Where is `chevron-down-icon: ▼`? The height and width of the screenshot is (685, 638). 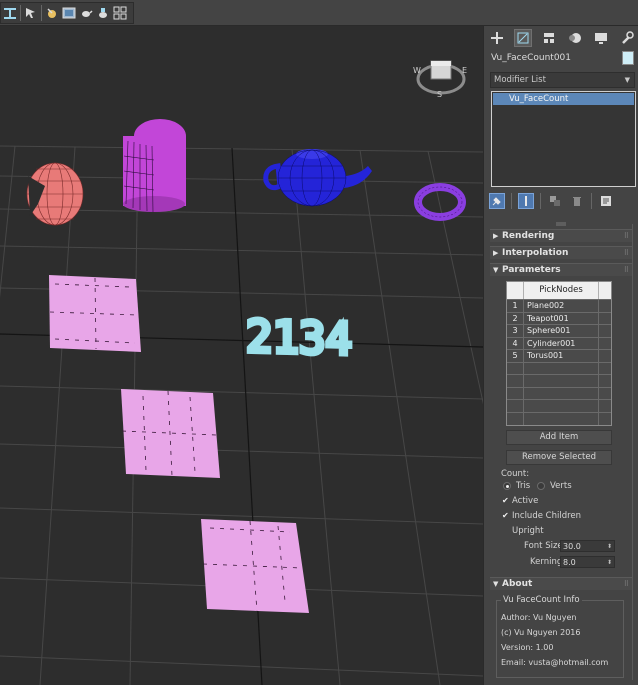 chevron-down-icon: ▼ is located at coordinates (627, 80).